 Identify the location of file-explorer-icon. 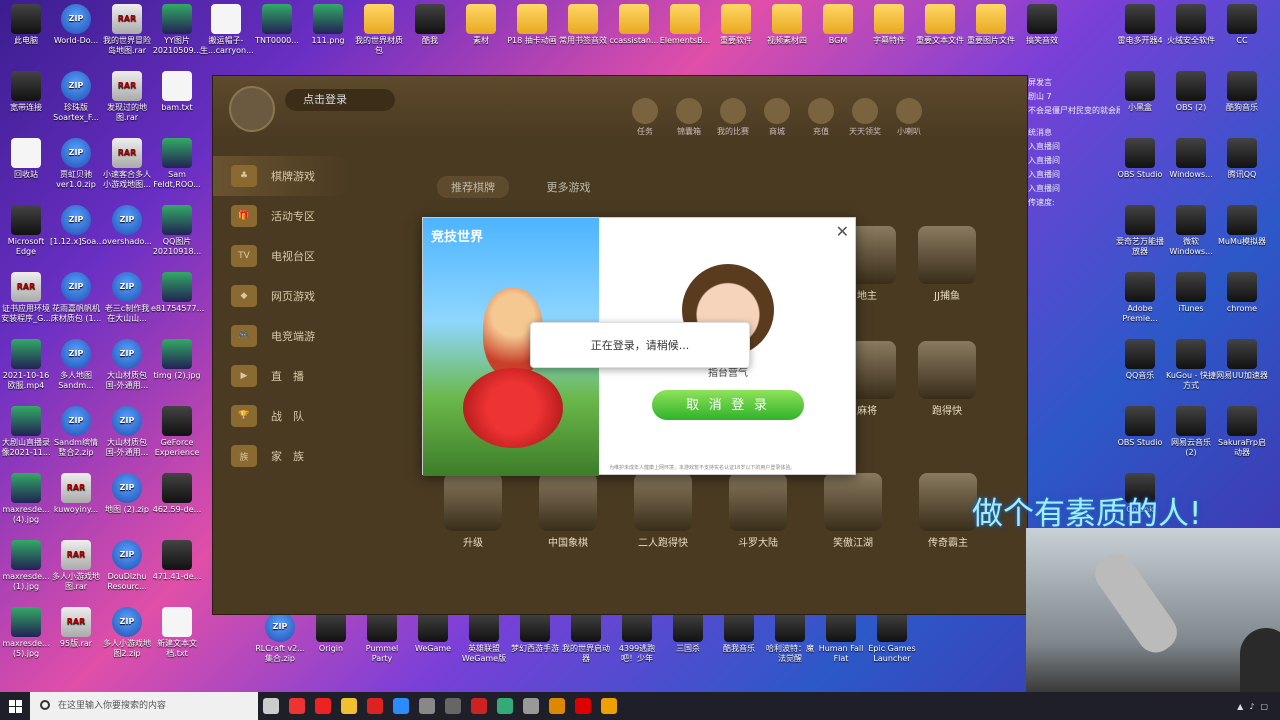
(349, 706).